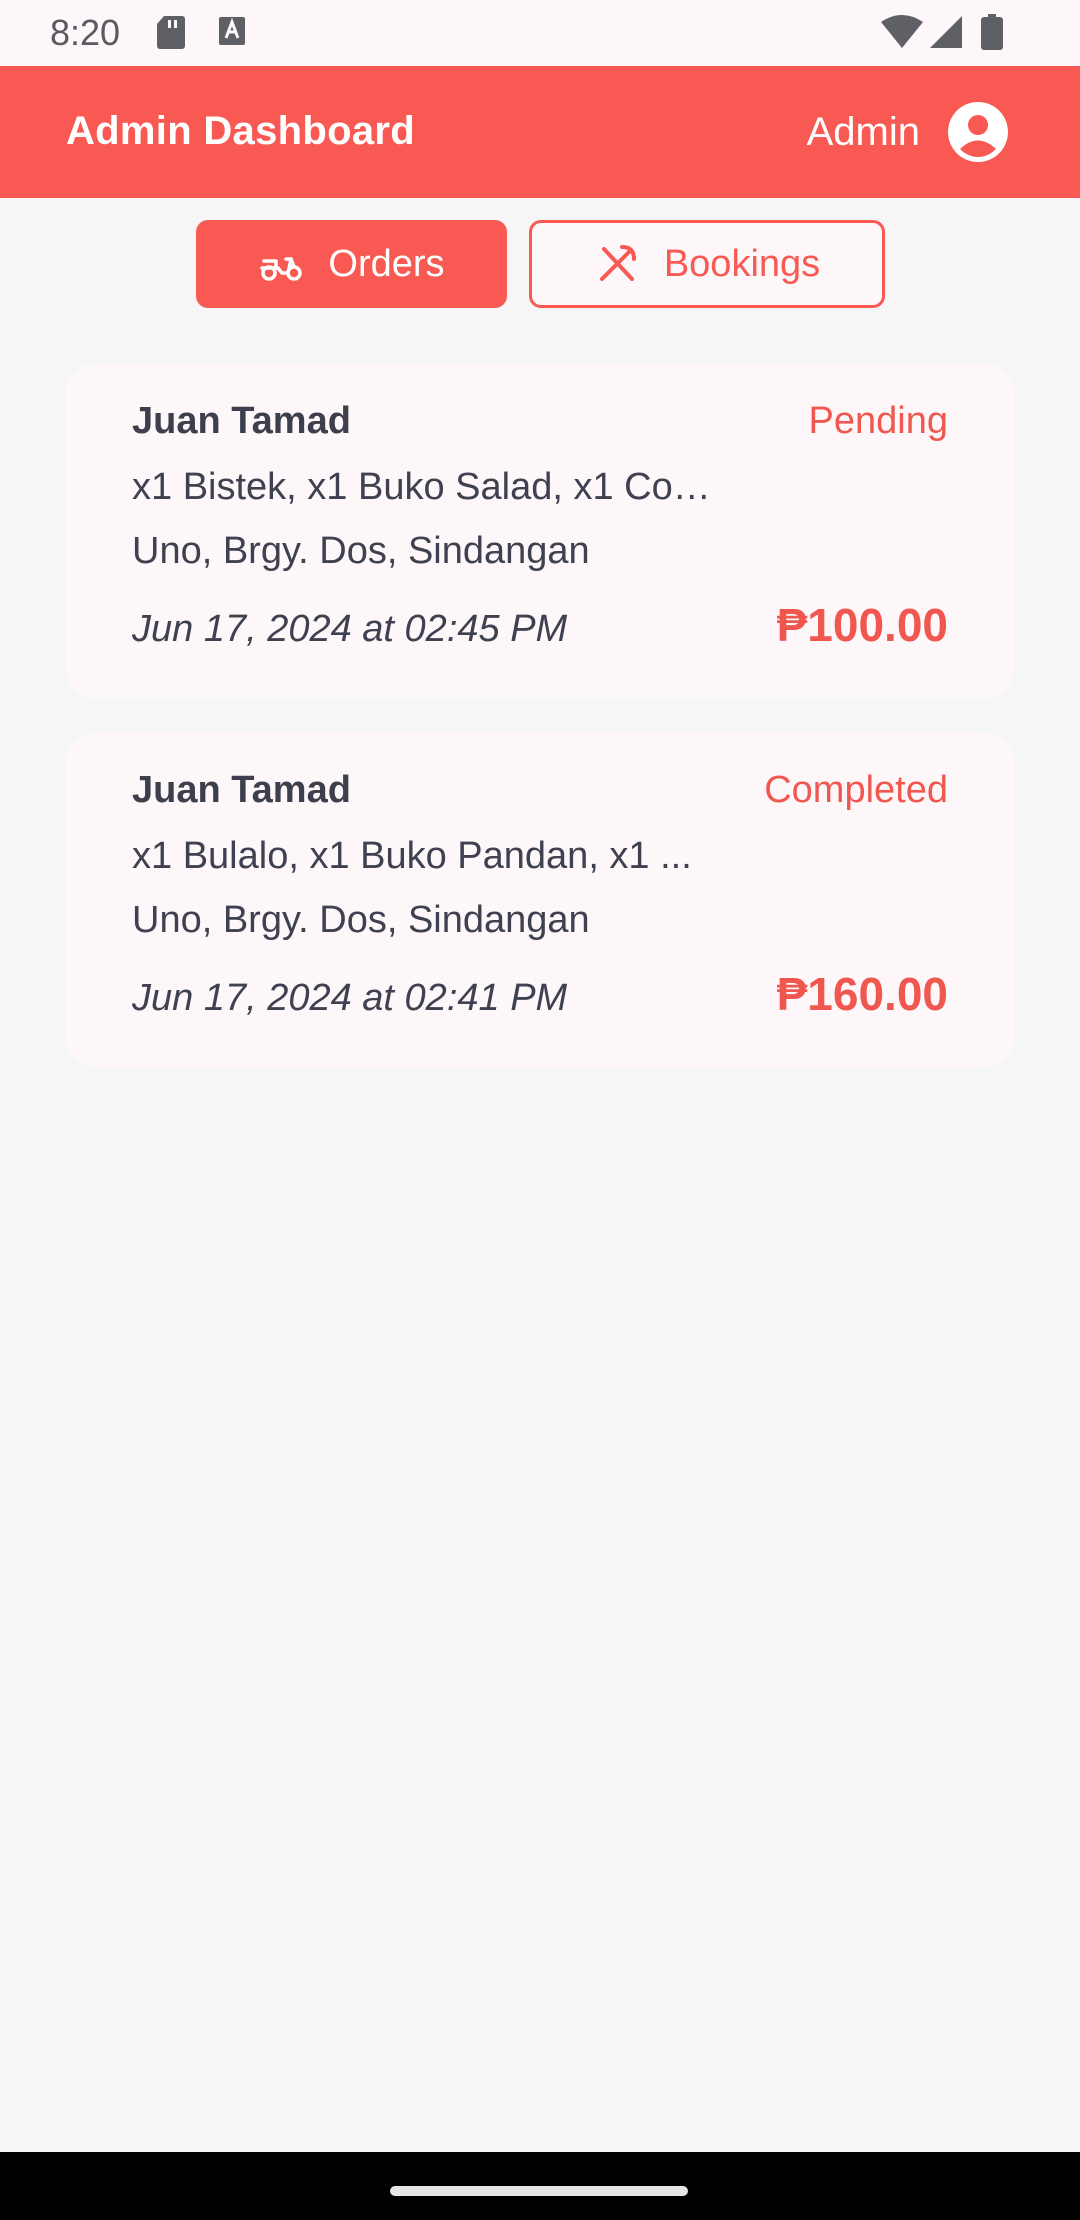 Image resolution: width=1080 pixels, height=2220 pixels. I want to click on page-title: Admin Dashboard, so click(240, 131).